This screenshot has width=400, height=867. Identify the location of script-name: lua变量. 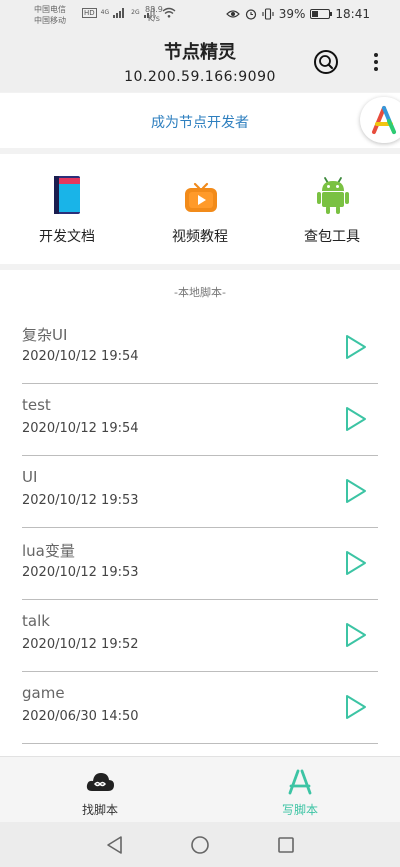
(48, 551).